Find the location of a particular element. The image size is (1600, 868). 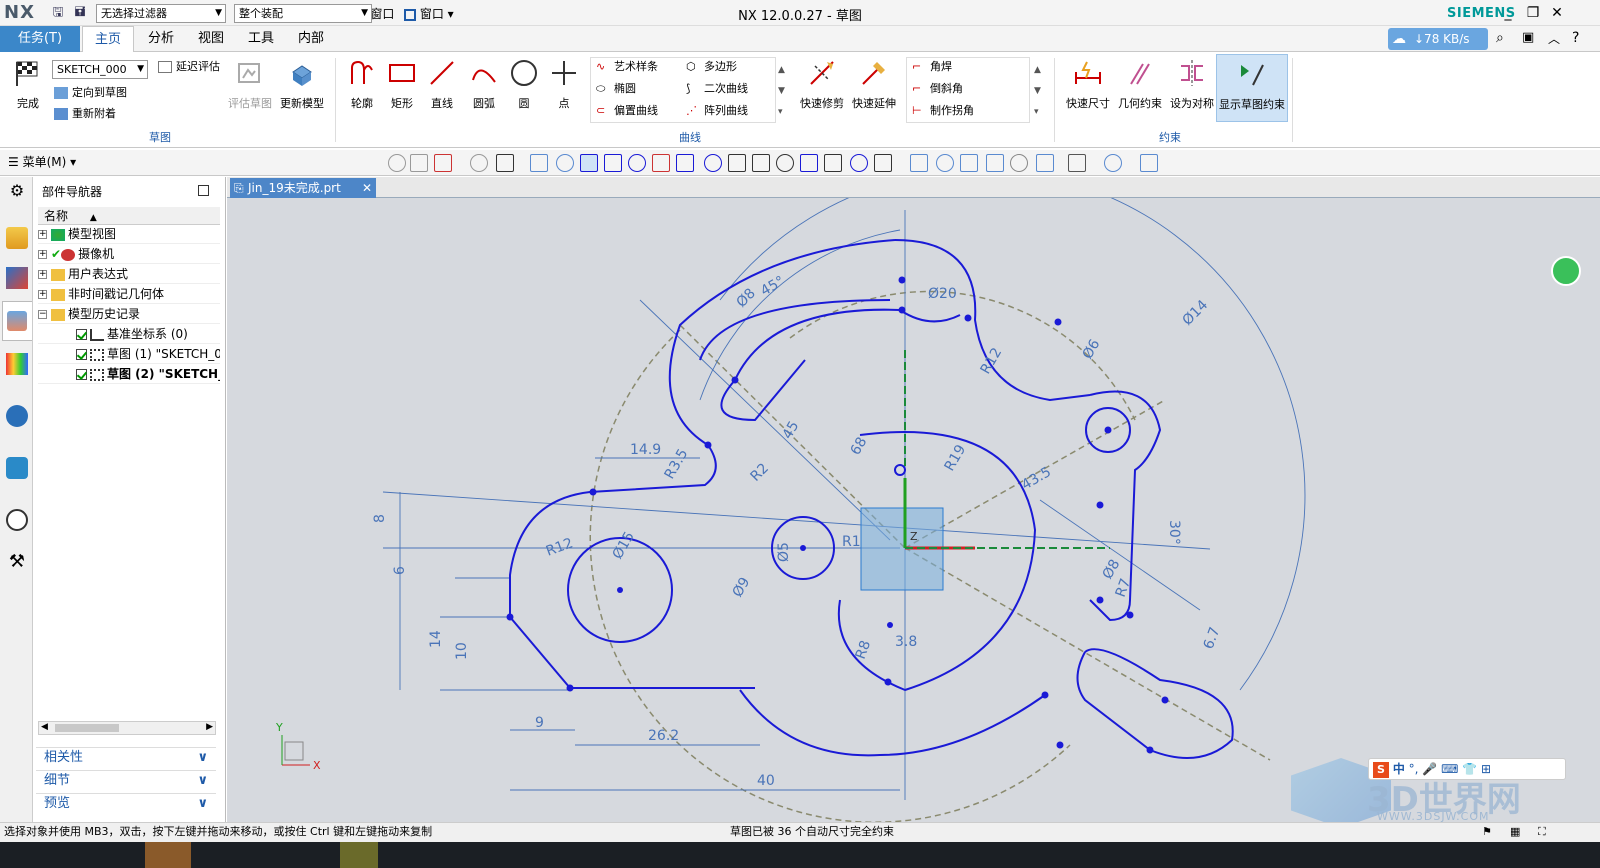

selection-filter-select: 无选择过滤器 ▼ is located at coordinates (161, 13).